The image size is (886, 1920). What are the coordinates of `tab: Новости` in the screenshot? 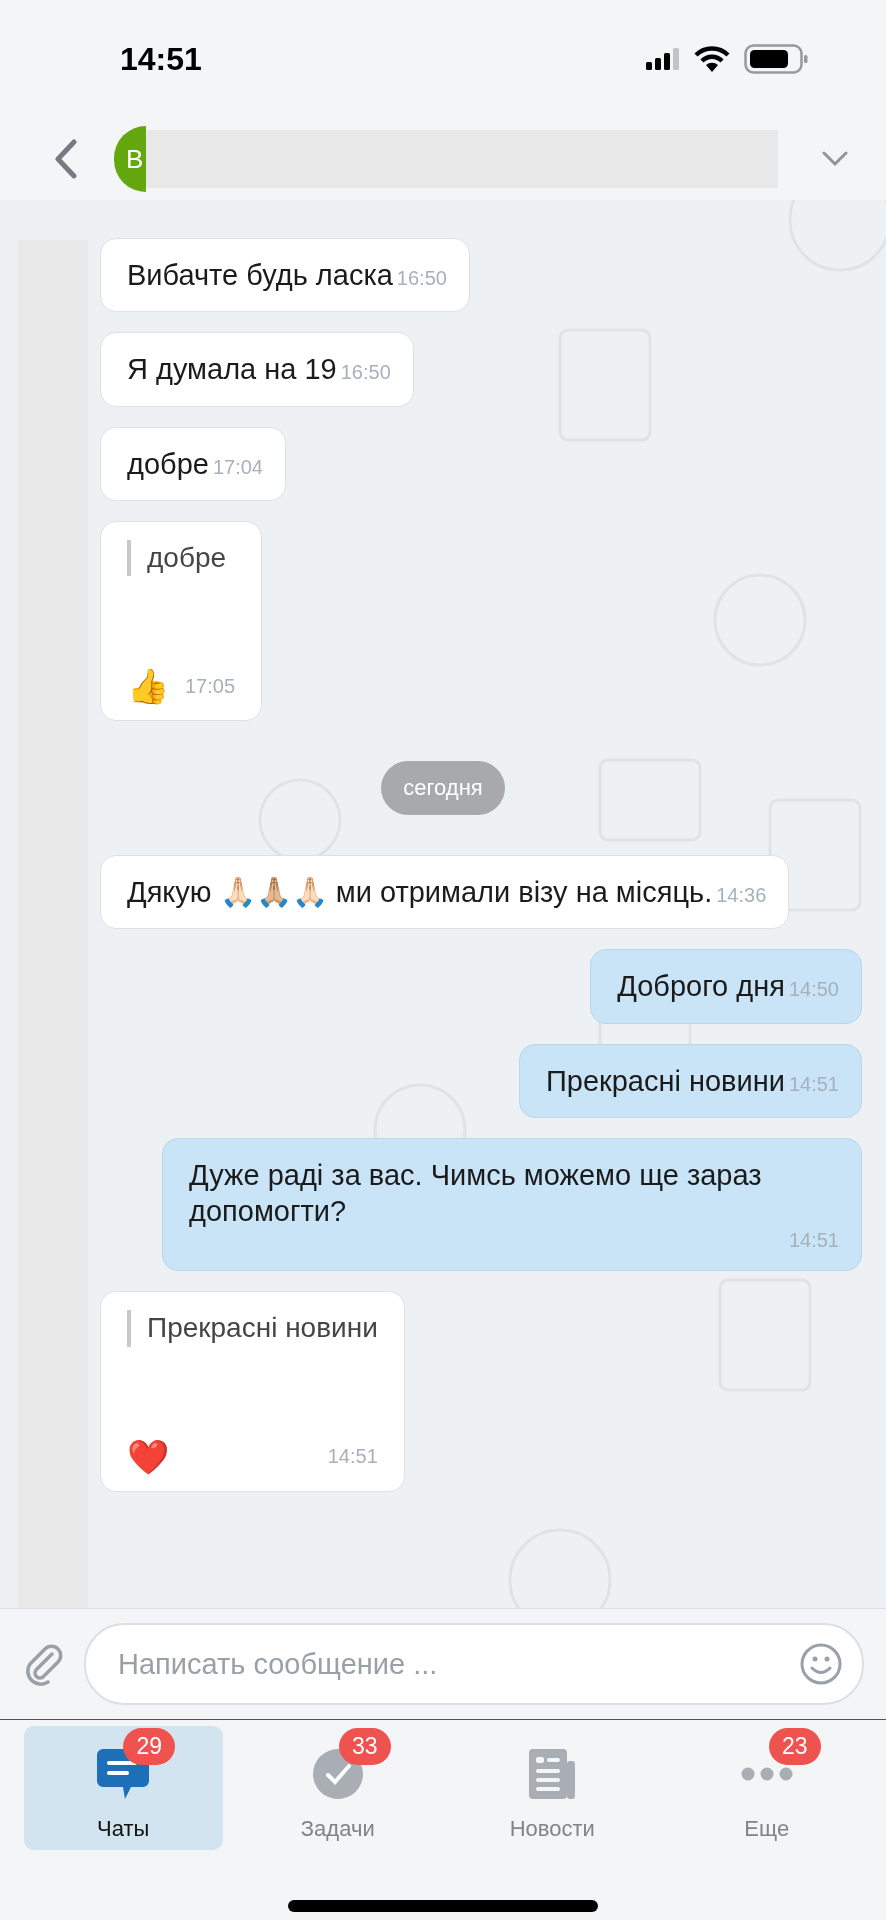 It's located at (552, 1788).